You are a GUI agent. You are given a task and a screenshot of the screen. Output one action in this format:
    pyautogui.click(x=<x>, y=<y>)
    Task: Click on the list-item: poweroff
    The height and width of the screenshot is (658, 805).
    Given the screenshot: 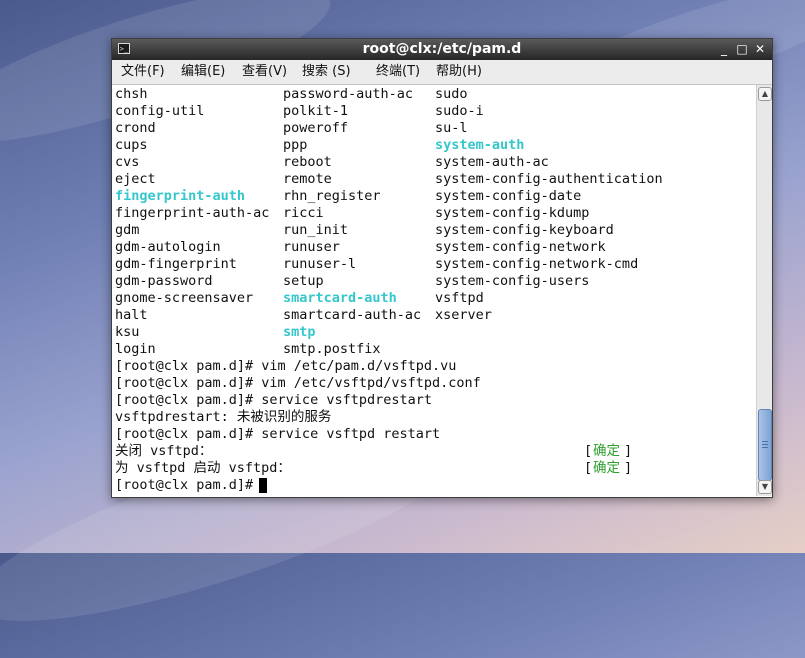 What is the action you would take?
    pyautogui.click(x=316, y=128)
    